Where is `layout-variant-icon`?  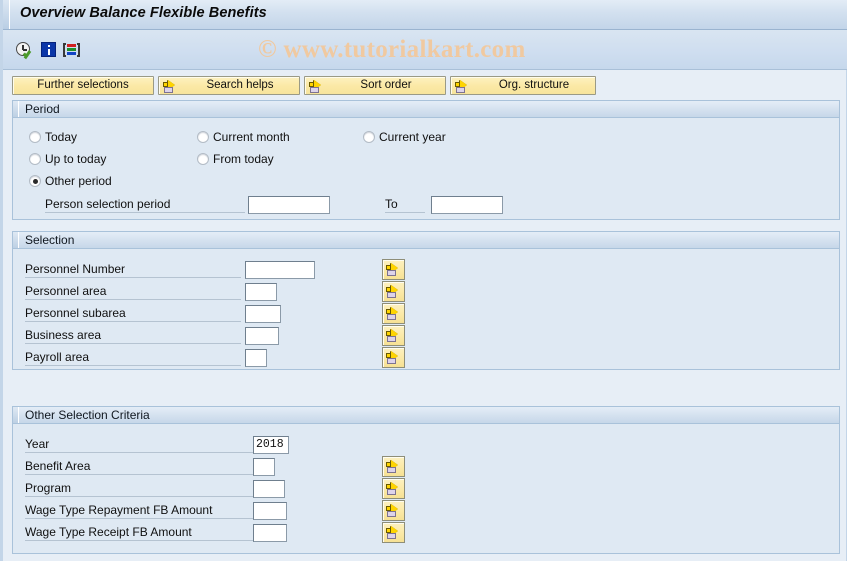
layout-variant-icon is located at coordinates (72, 50).